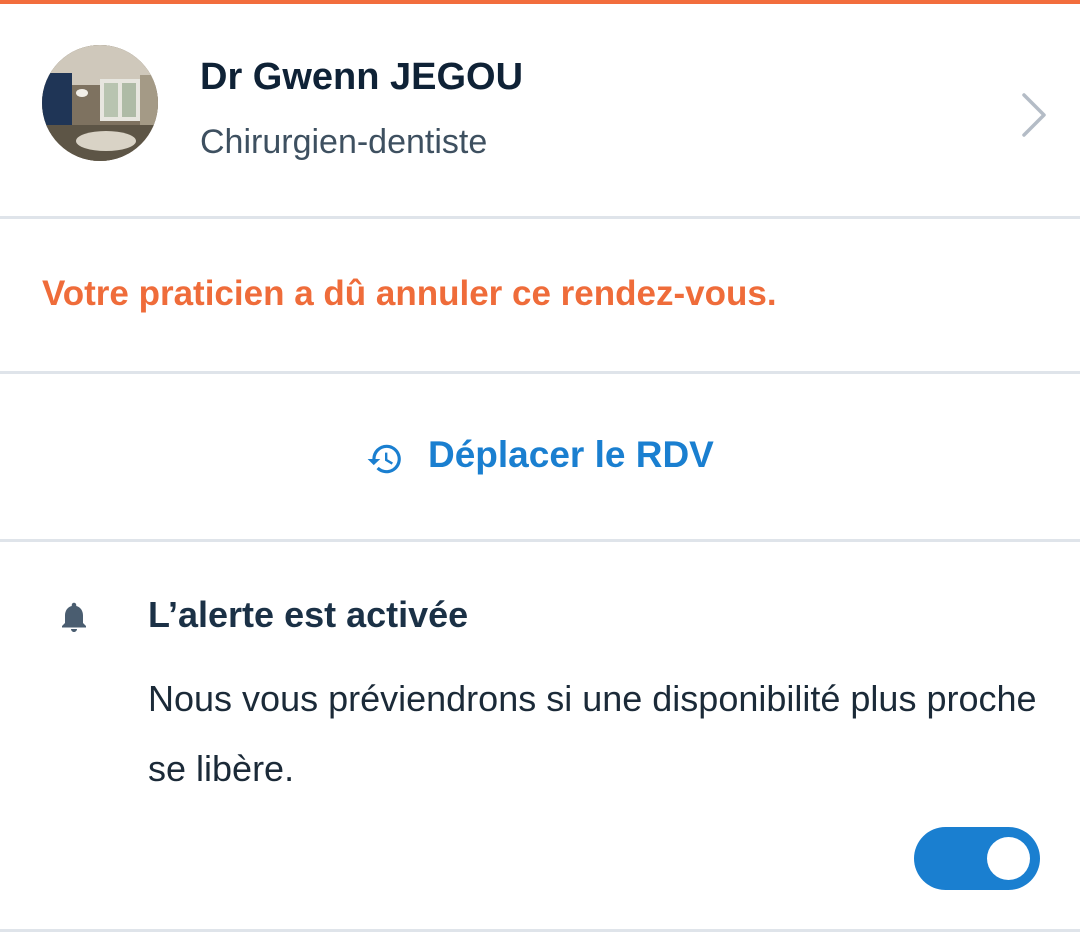 Image resolution: width=1080 pixels, height=932 pixels. Describe the element at coordinates (344, 142) in the screenshot. I see `practitioner-speciality: Chirurgien-dentiste` at that location.